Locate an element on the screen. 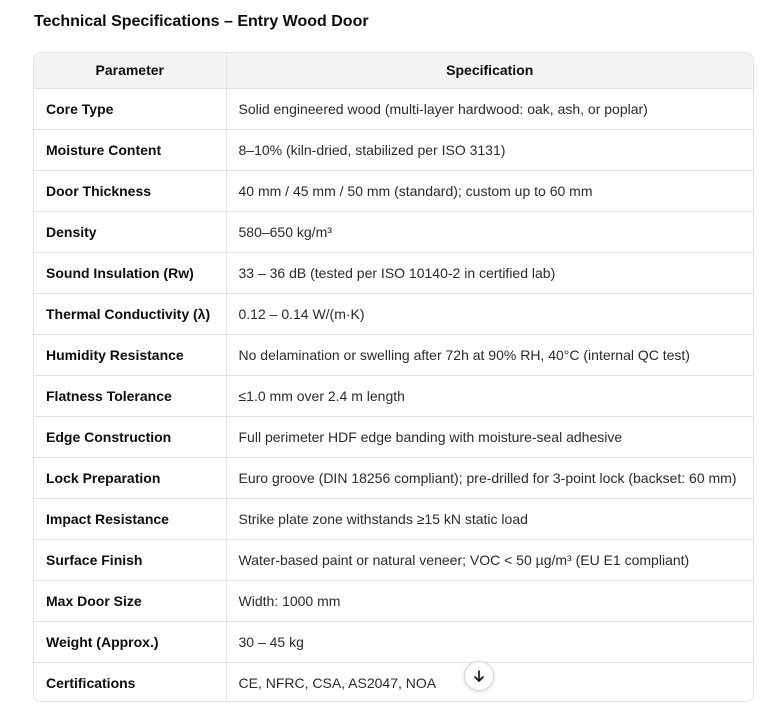 This screenshot has height=712, width=774. specification-cell: Width: 1000 mm is located at coordinates (489, 601).